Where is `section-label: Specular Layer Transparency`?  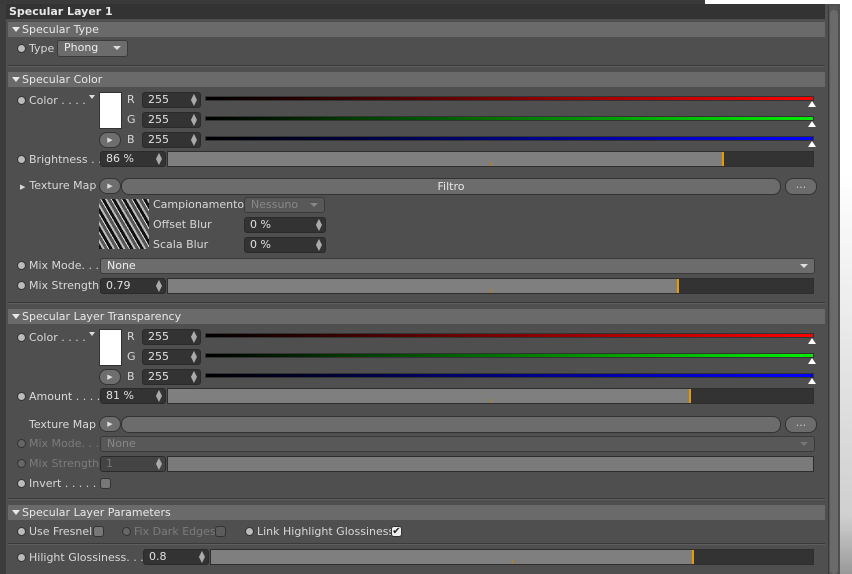 section-label: Specular Layer Transparency is located at coordinates (102, 316).